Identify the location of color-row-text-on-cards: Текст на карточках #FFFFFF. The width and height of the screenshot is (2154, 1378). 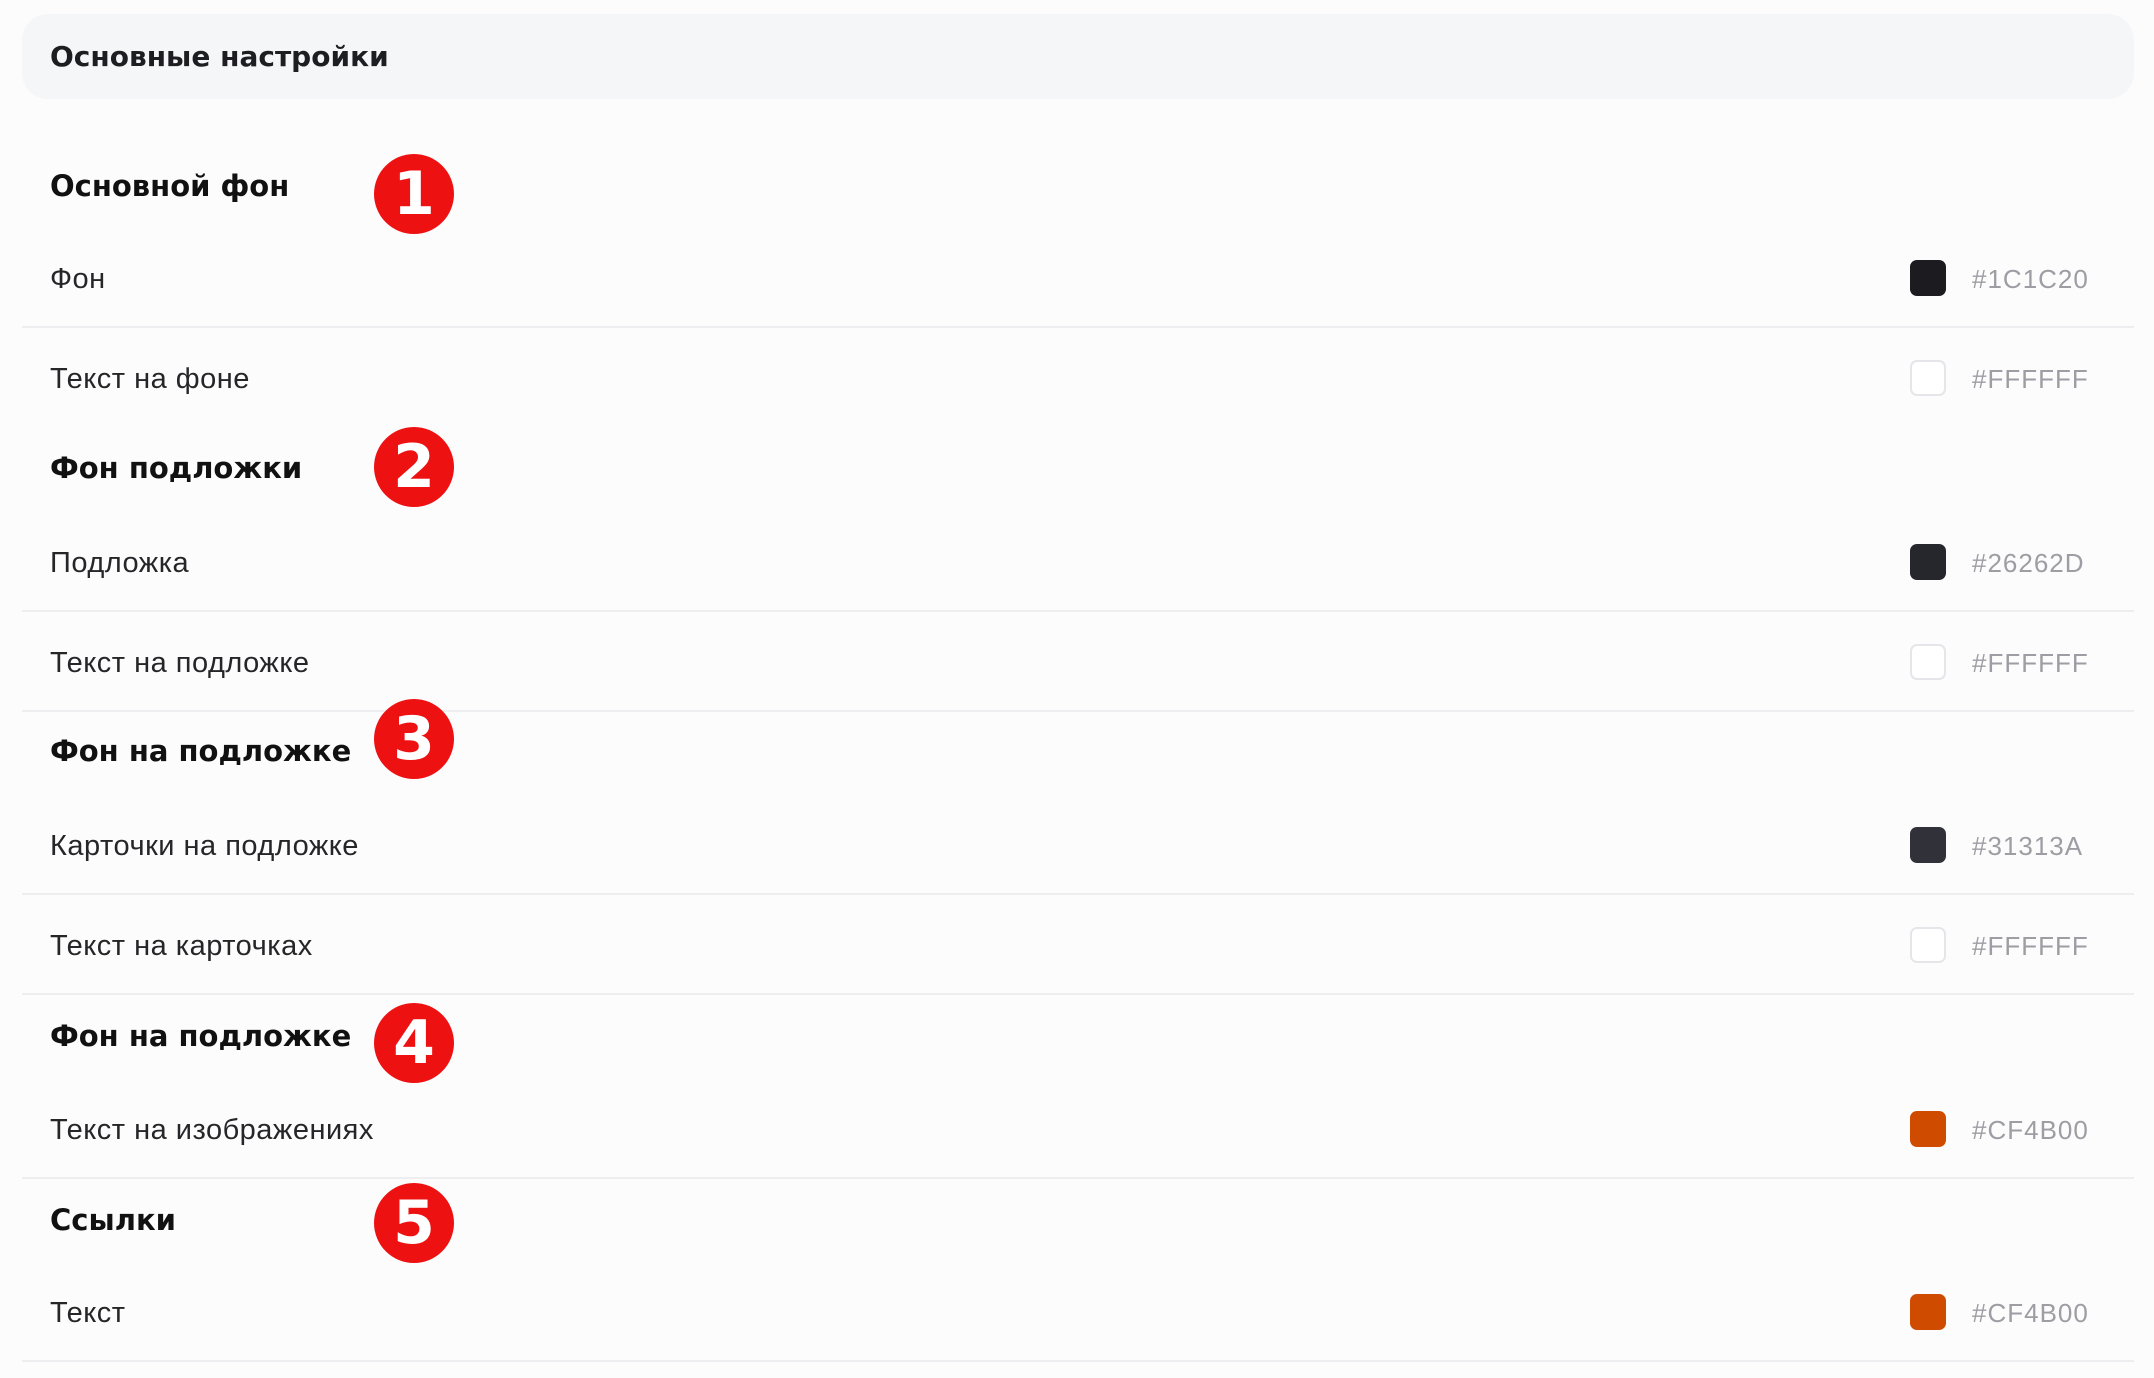
(1078, 946).